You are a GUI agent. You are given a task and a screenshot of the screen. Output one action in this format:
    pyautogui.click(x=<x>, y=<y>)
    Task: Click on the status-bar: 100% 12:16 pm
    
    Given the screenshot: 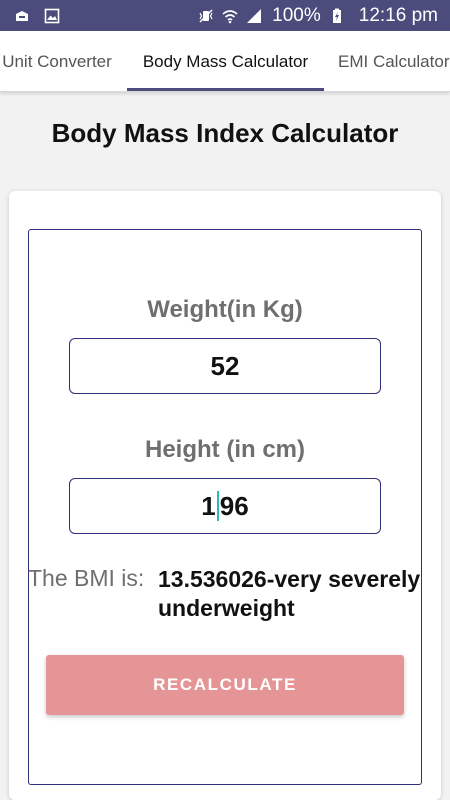 What is the action you would take?
    pyautogui.click(x=225, y=15)
    